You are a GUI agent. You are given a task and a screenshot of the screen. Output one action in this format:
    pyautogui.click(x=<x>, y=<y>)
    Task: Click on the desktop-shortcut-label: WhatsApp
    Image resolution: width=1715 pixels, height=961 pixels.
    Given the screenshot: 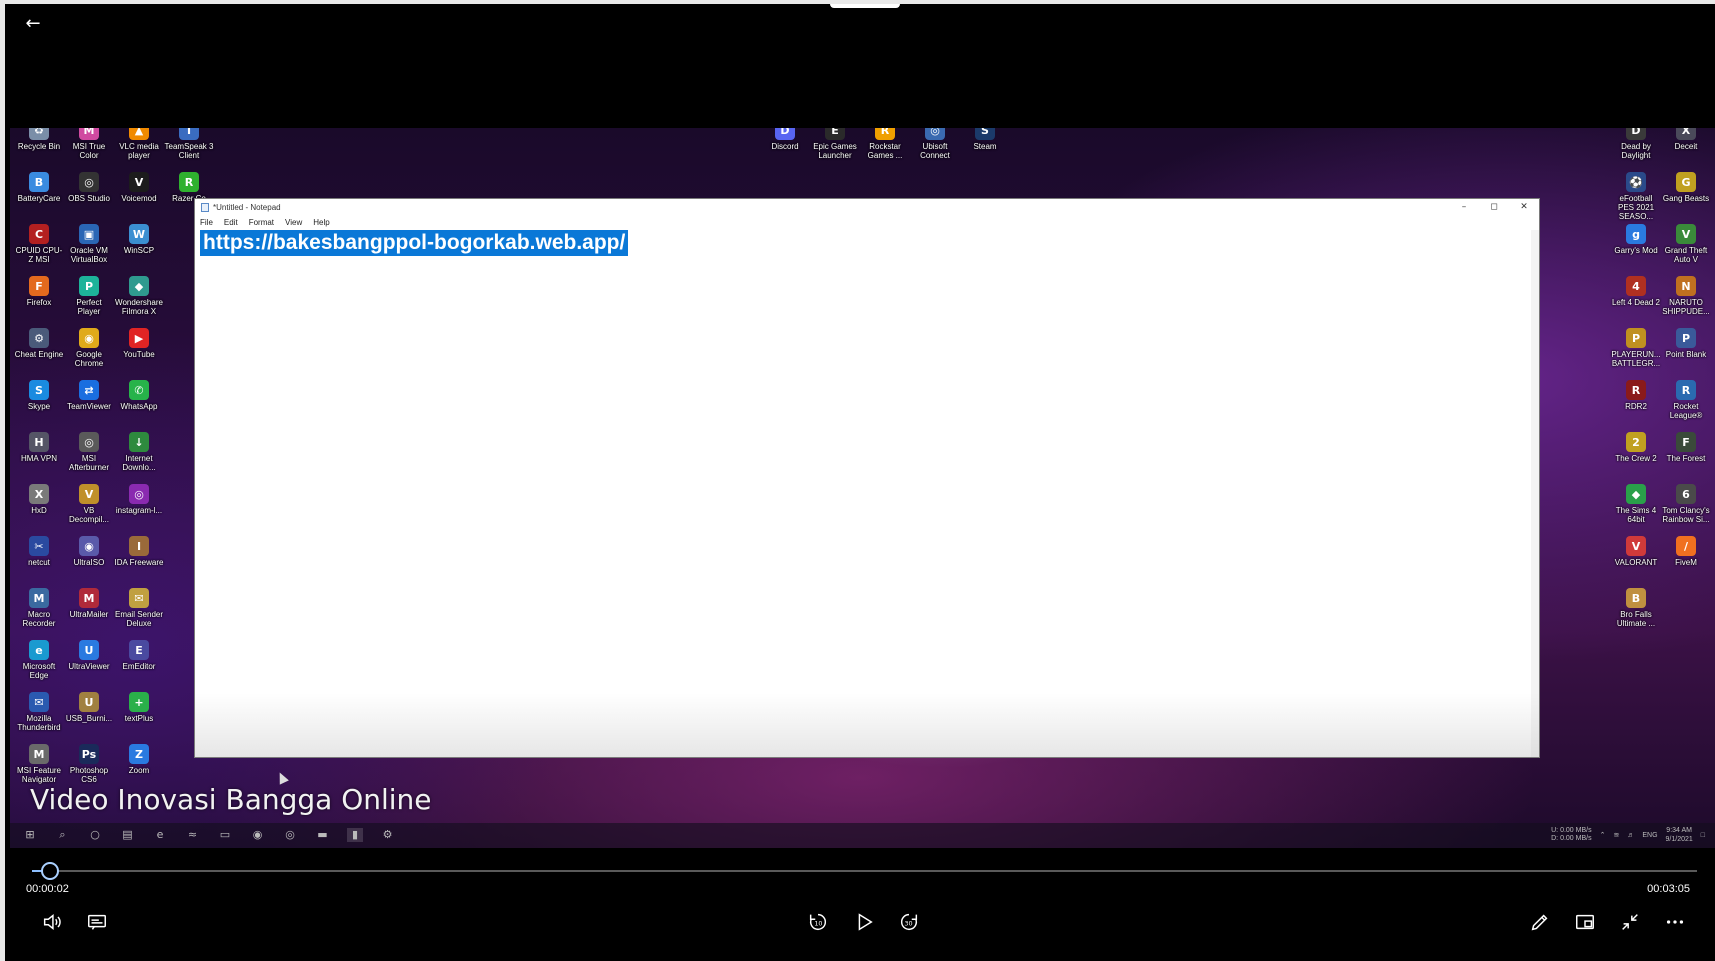 What is the action you would take?
    pyautogui.click(x=139, y=406)
    